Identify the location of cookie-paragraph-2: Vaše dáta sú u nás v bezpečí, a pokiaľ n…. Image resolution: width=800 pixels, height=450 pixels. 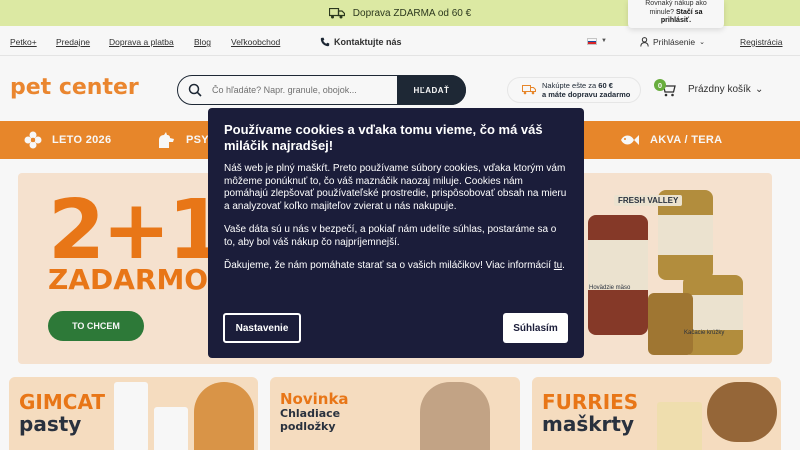
(390, 236).